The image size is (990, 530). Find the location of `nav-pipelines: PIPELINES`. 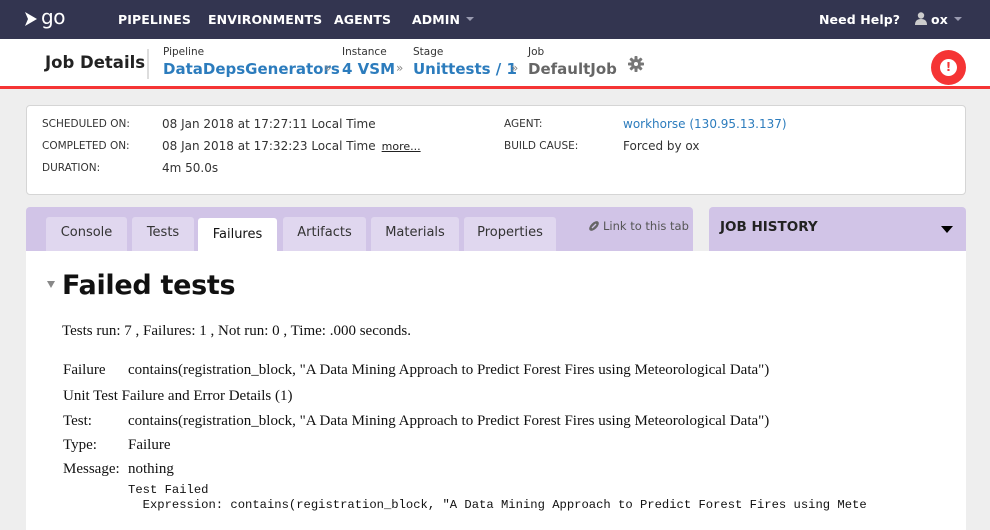

nav-pipelines: PIPELINES is located at coordinates (154, 19).